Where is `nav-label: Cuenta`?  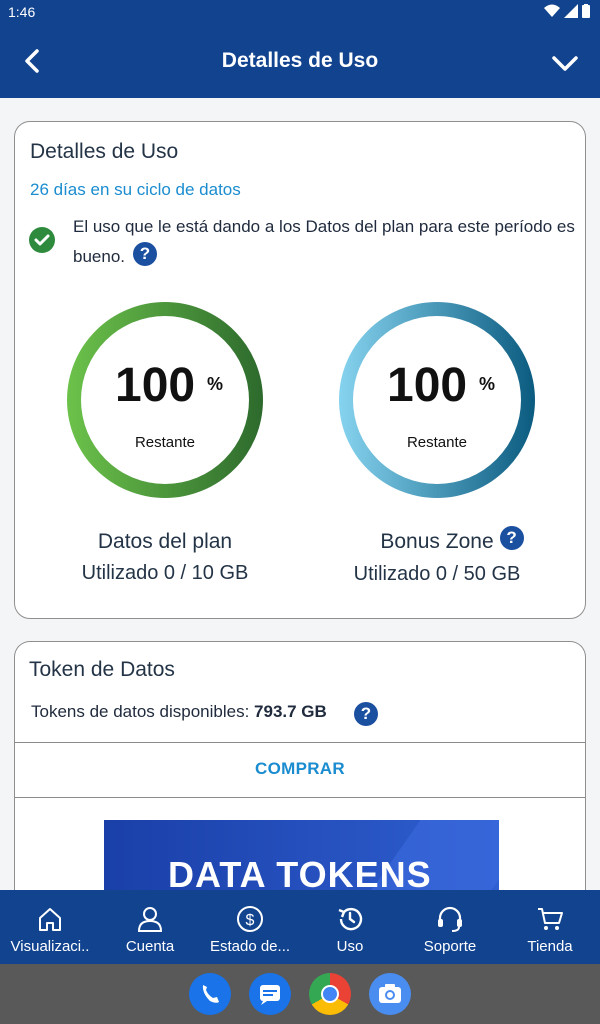
nav-label: Cuenta is located at coordinates (150, 946).